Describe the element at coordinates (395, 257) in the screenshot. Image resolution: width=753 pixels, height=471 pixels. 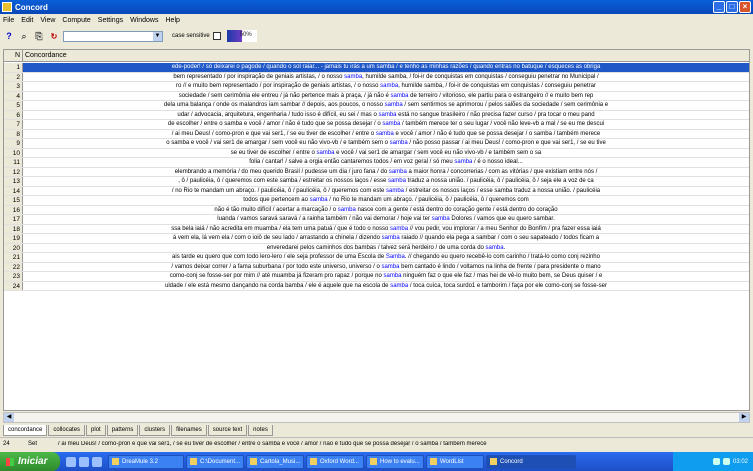
I see `keyword: Samba` at that location.